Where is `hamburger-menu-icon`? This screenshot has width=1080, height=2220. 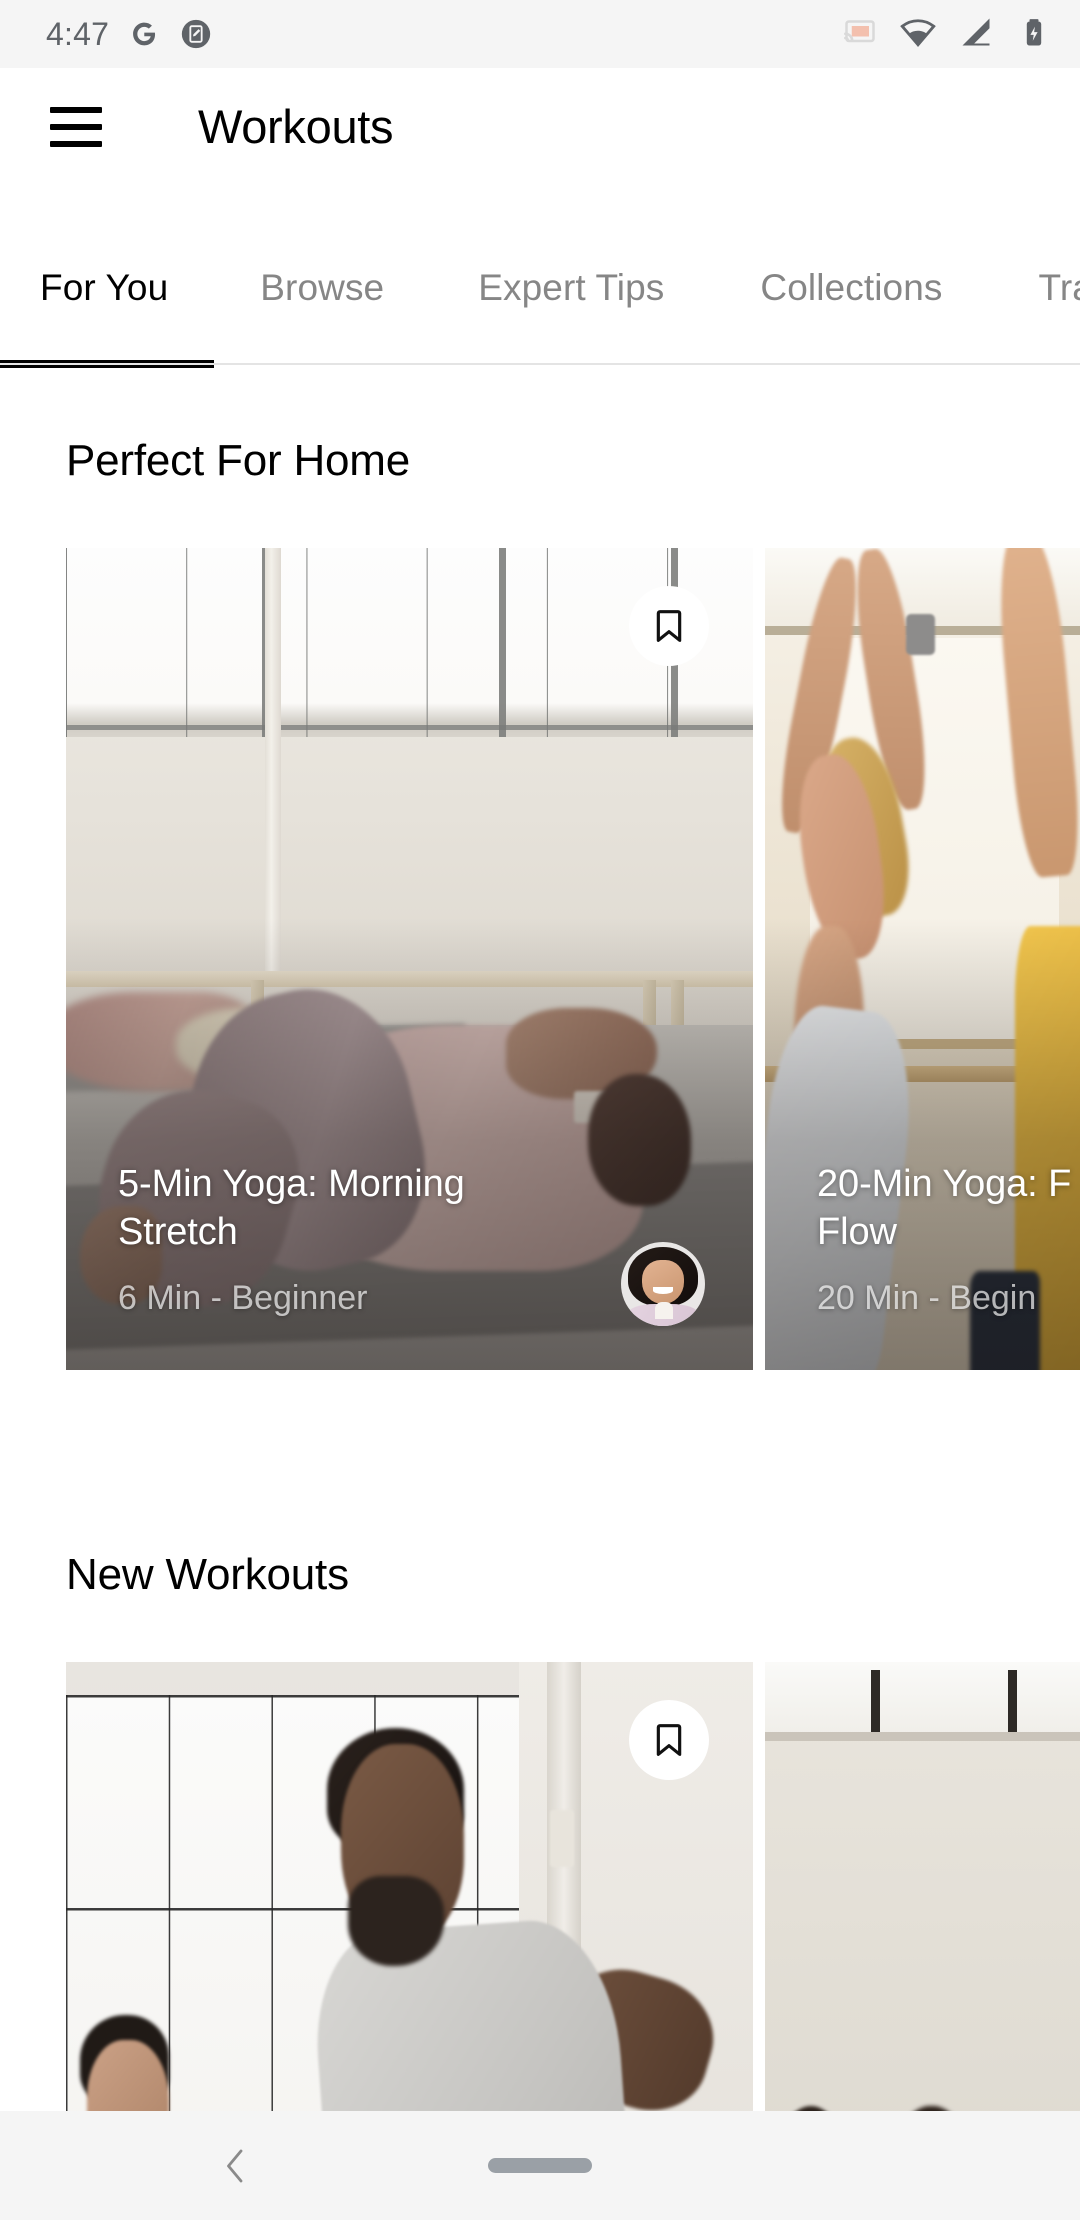
hamburger-menu-icon is located at coordinates (76, 126).